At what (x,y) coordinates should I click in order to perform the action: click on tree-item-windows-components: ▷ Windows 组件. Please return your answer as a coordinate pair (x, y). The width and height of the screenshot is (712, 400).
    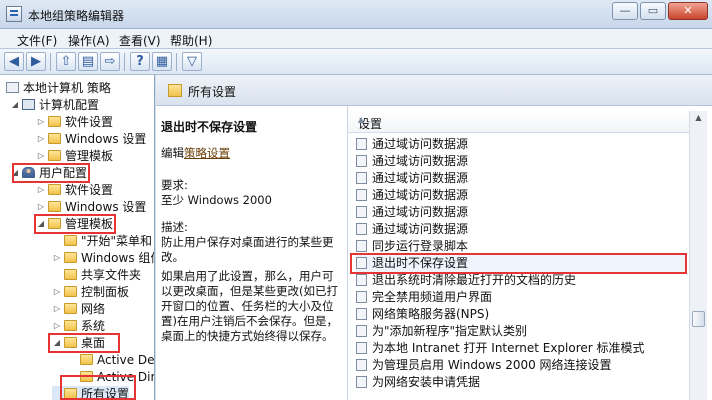
    Looking at the image, I should click on (103, 258).